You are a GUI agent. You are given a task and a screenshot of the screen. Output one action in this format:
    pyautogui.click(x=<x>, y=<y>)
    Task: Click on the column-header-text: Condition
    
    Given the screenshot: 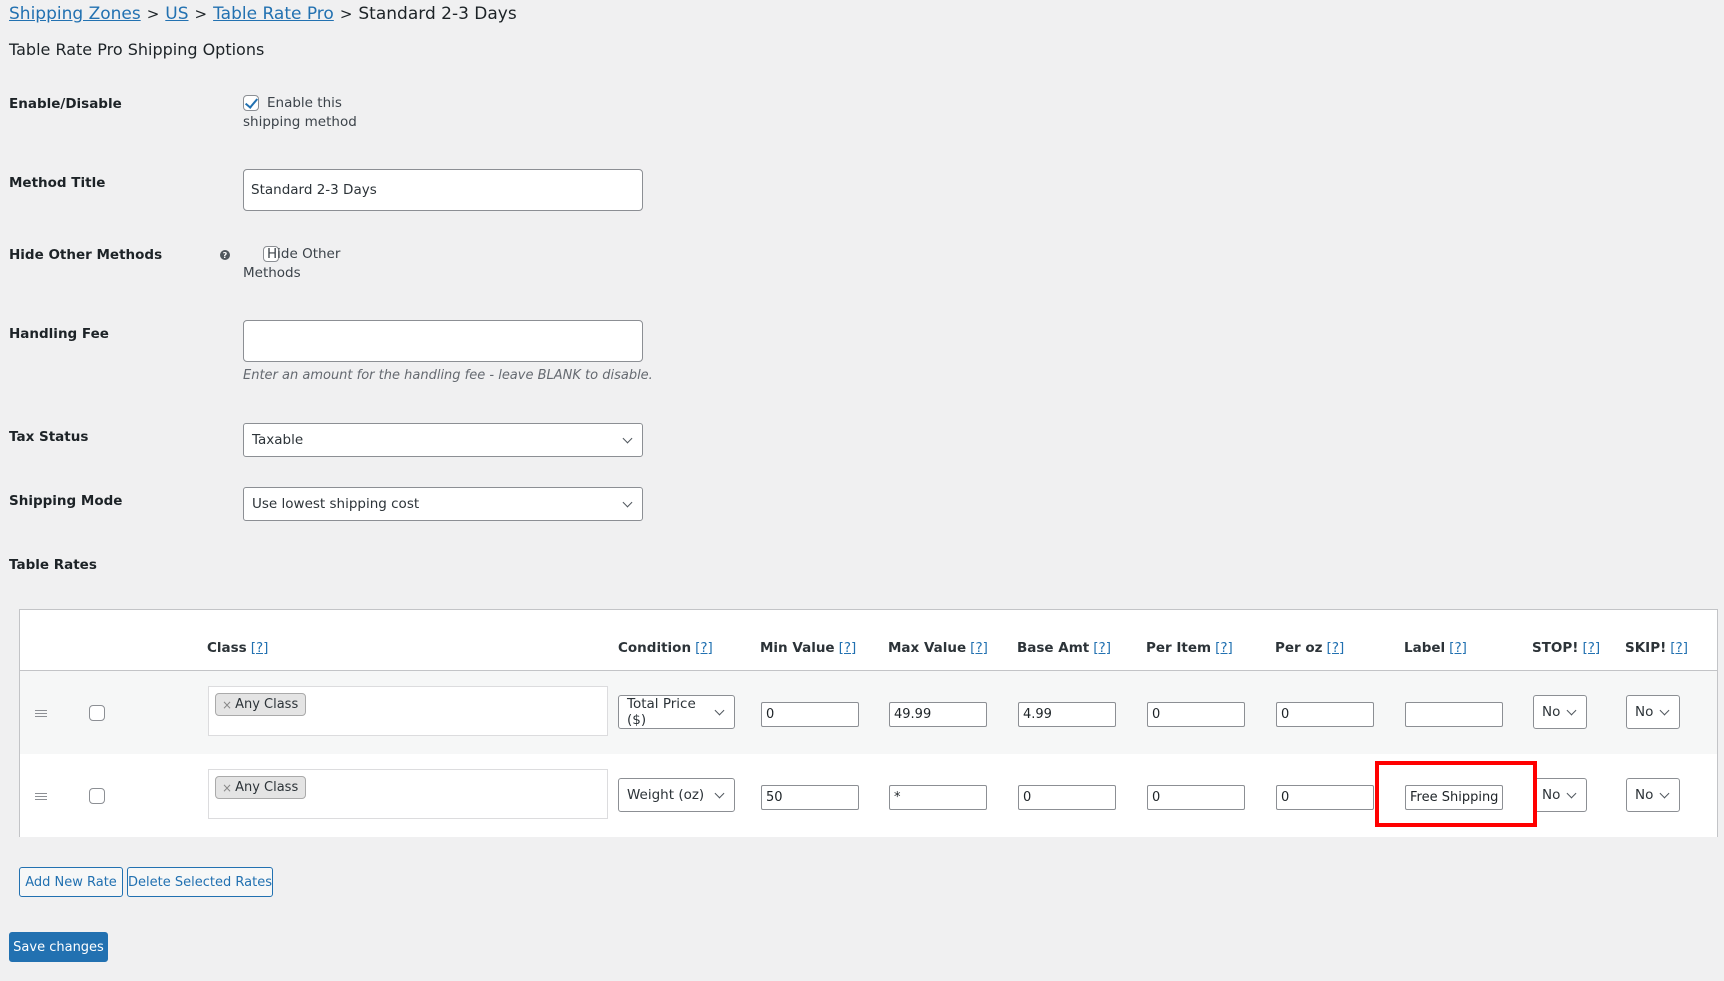 What is the action you would take?
    pyautogui.click(x=655, y=648)
    